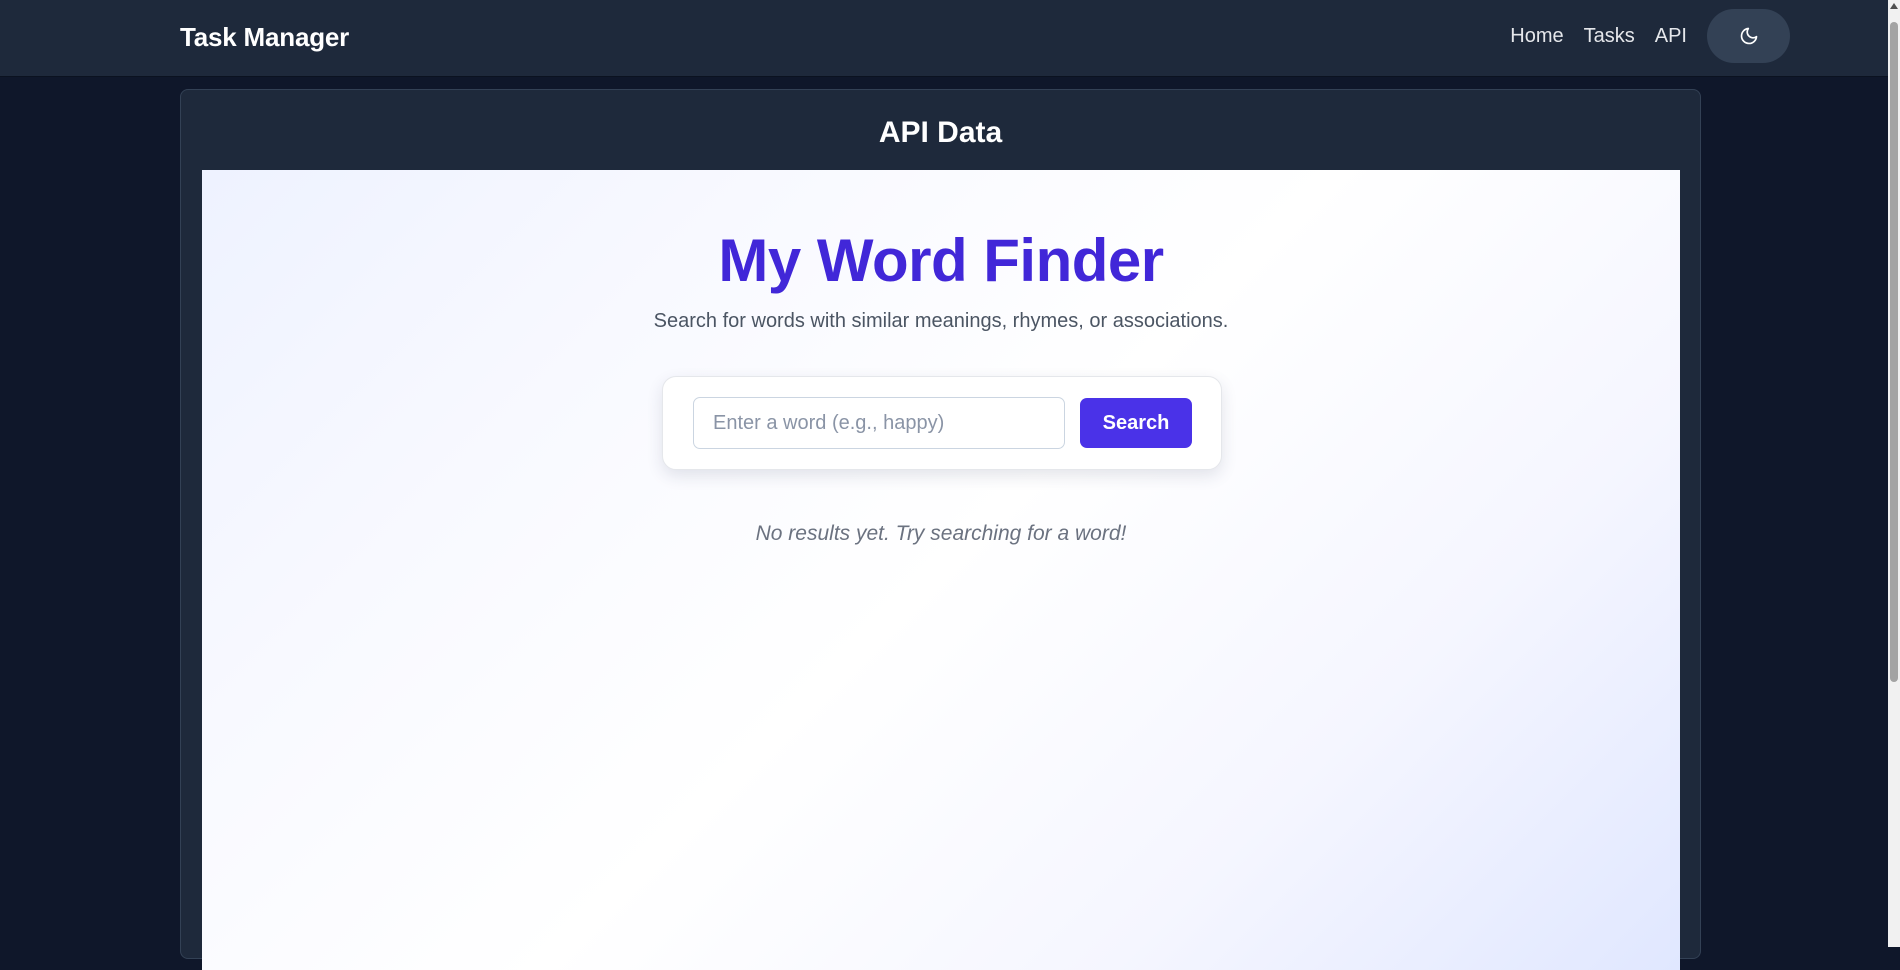  I want to click on nav-link-tasks: Tasks, so click(1609, 36).